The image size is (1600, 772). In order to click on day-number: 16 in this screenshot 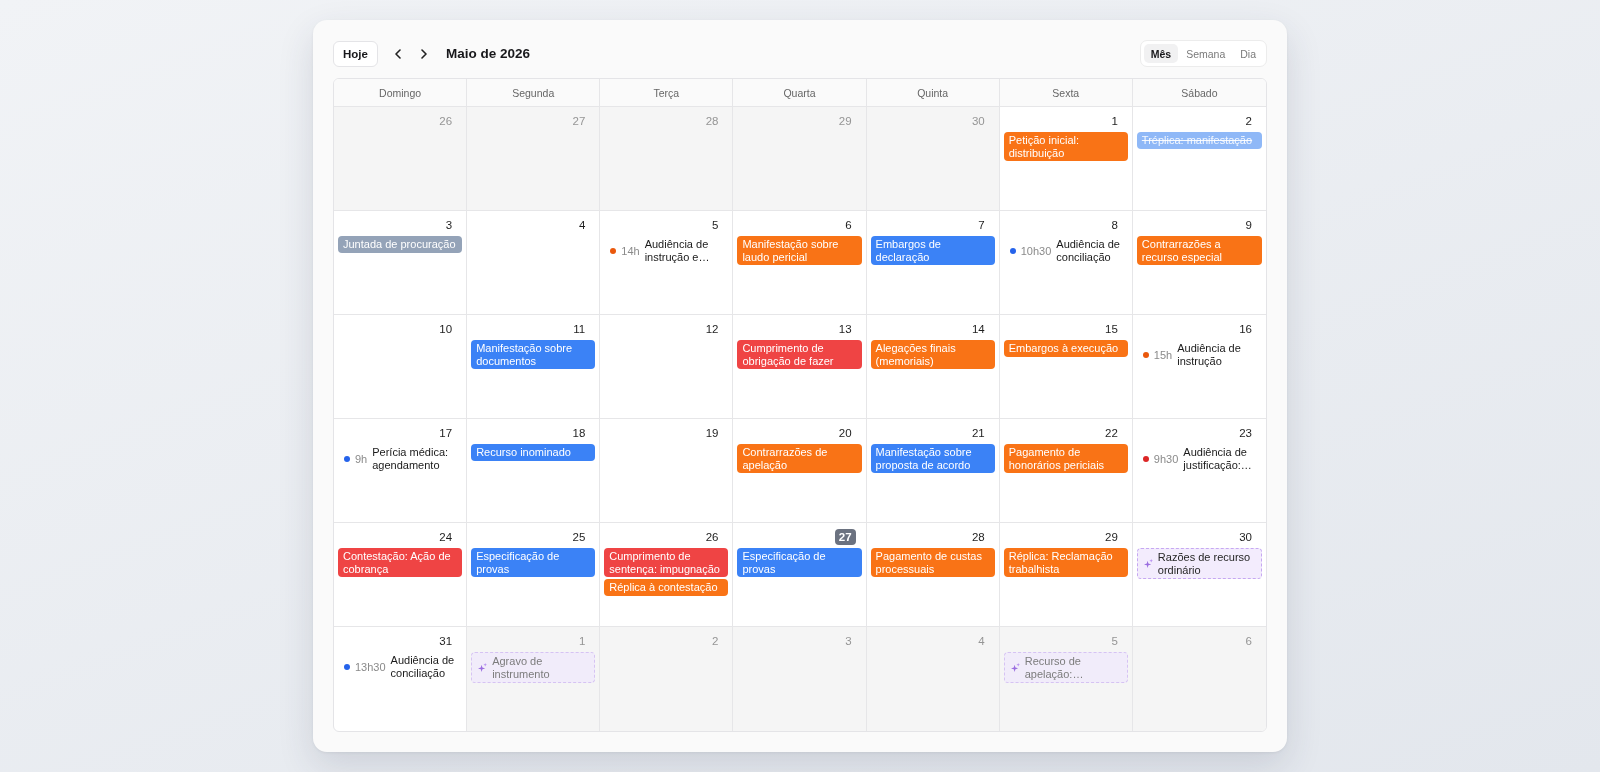, I will do `click(1245, 329)`.